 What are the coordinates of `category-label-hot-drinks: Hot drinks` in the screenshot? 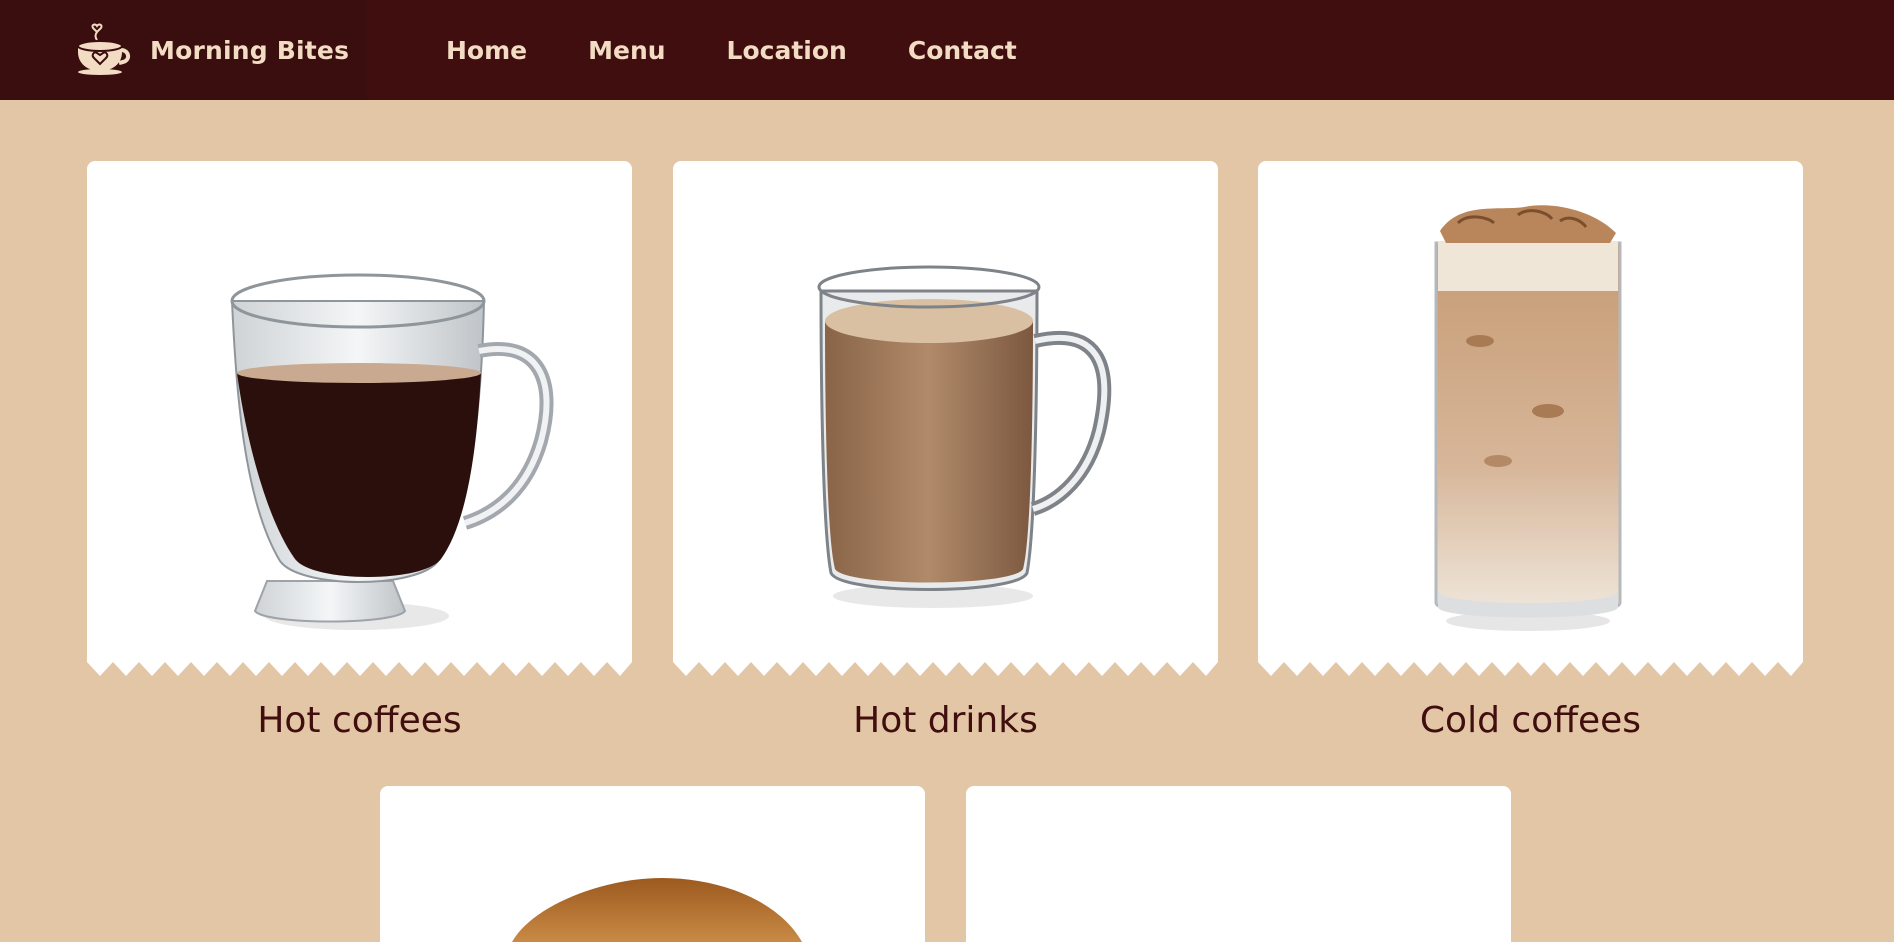 It's located at (945, 720).